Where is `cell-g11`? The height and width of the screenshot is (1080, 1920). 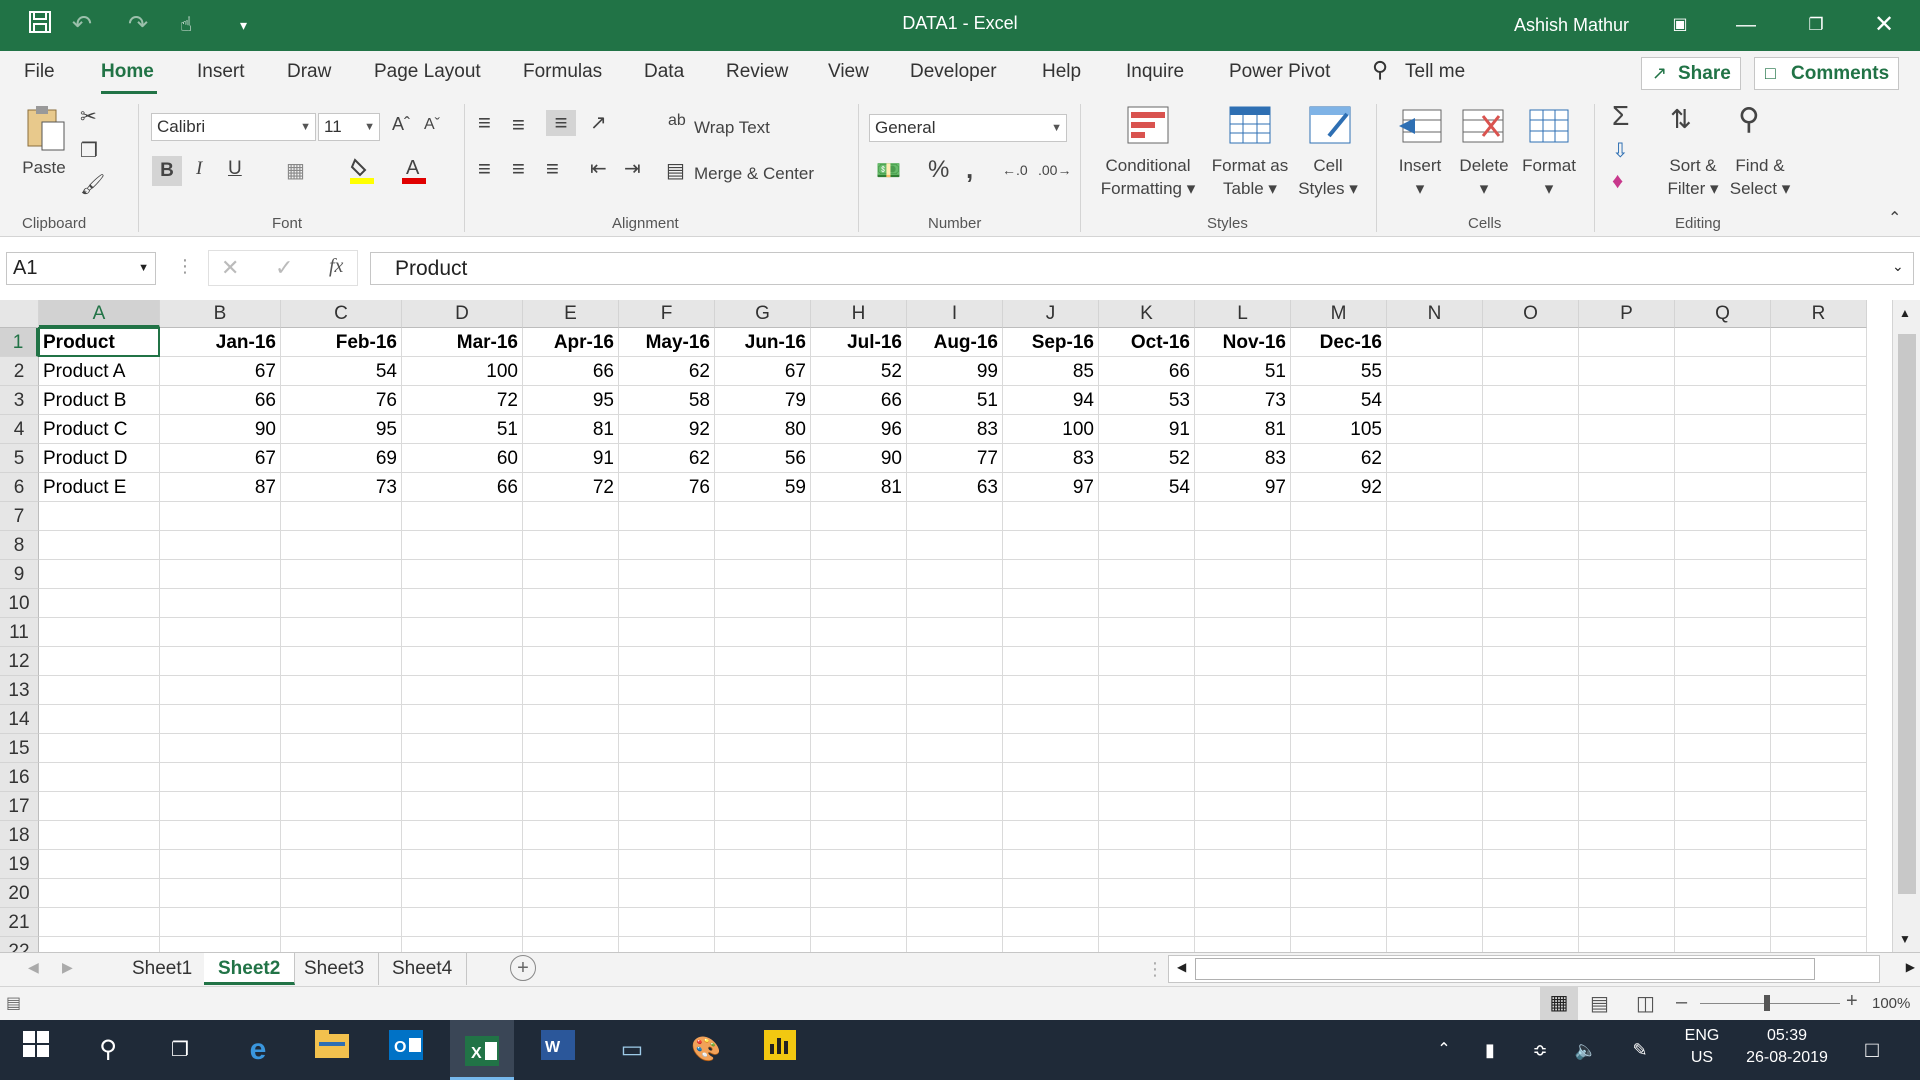
cell-g11 is located at coordinates (763, 632).